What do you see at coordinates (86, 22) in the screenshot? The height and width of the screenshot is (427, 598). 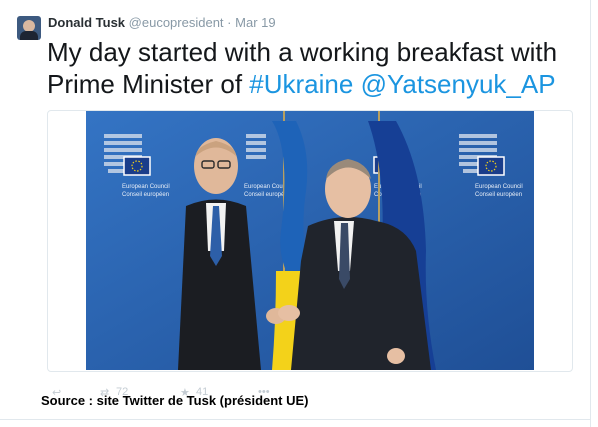 I see `author-name: Donald Tusk` at bounding box center [86, 22].